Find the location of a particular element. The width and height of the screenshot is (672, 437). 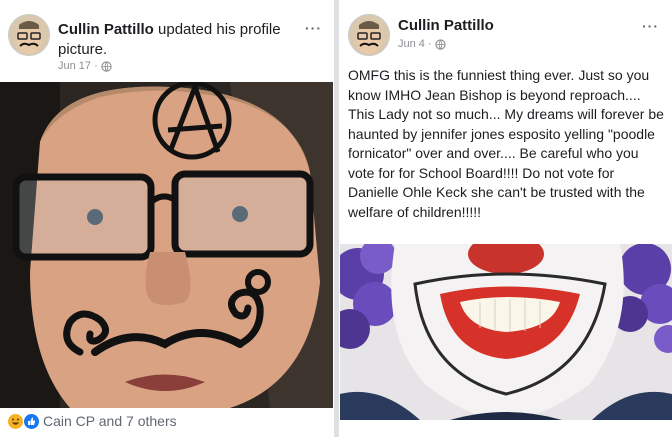

timestamp: Jun 17 · is located at coordinates (78, 66).